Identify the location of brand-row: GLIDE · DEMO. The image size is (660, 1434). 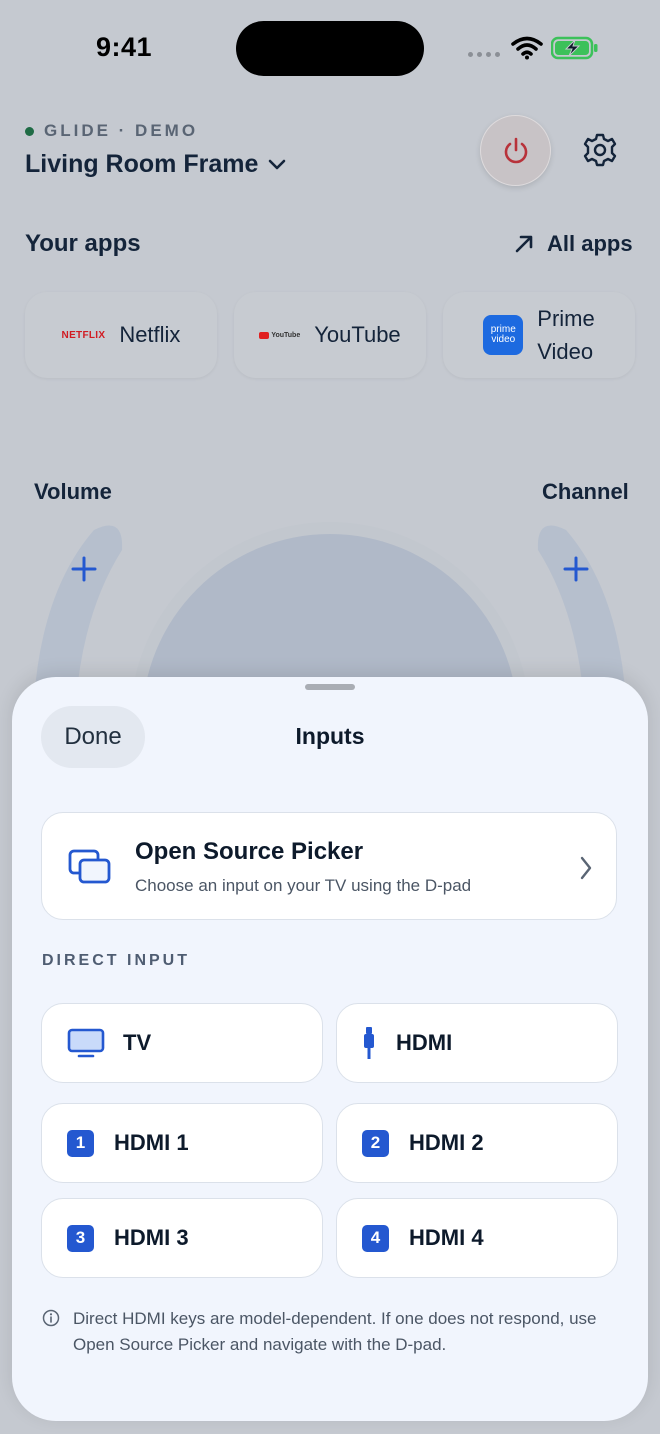
(111, 131).